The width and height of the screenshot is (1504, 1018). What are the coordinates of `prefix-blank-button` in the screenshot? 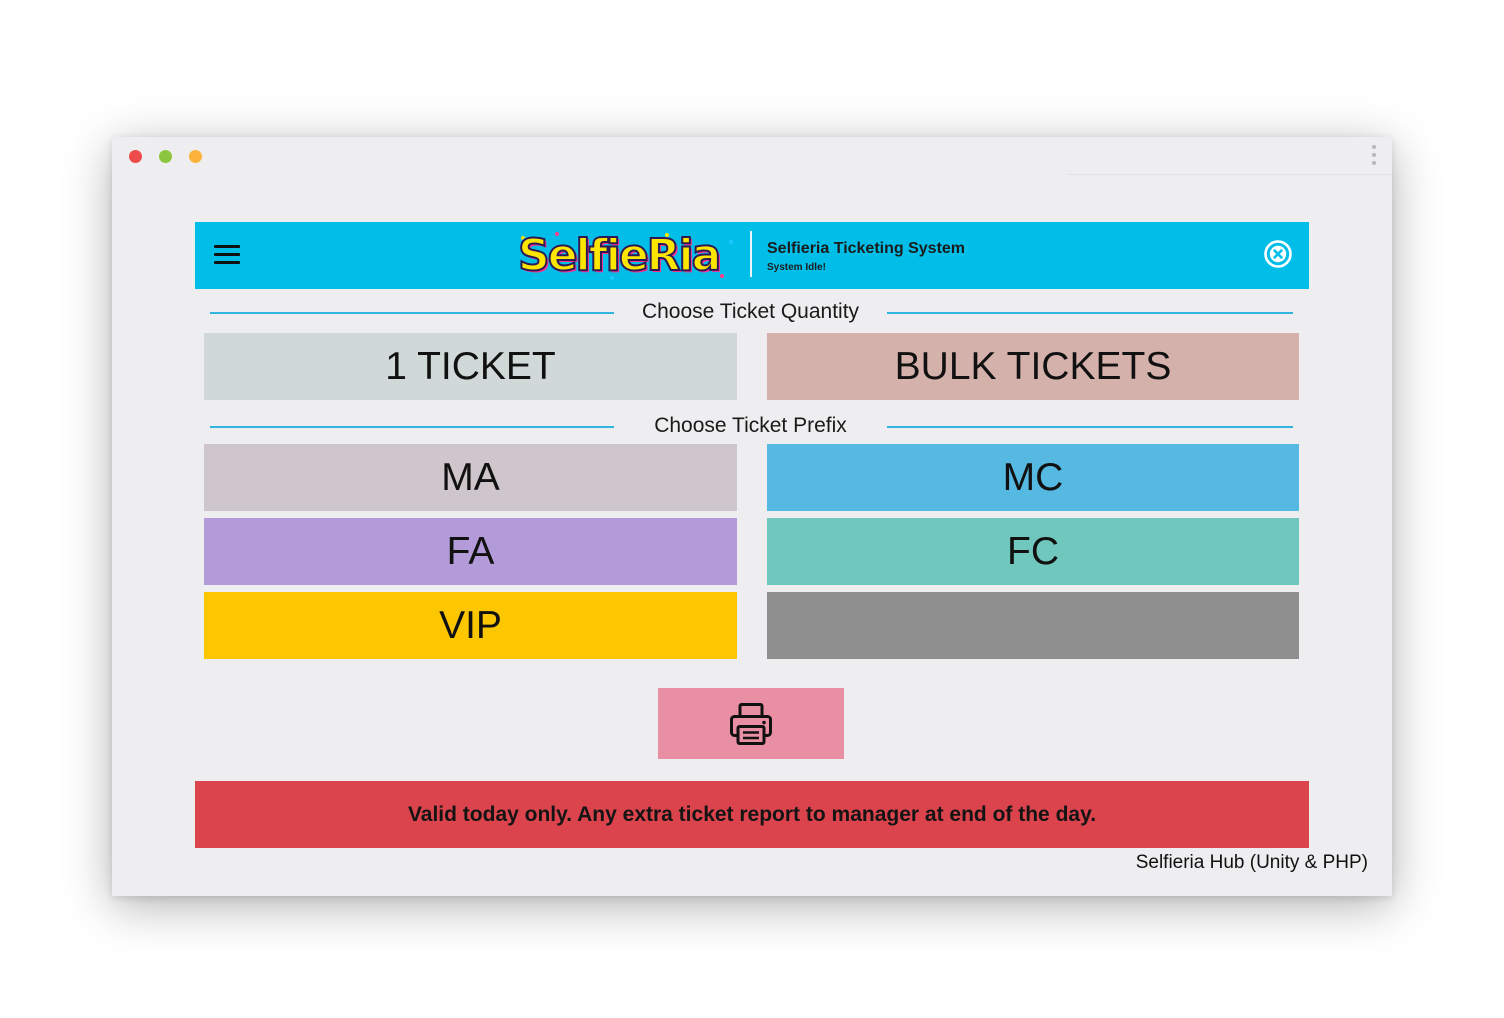 It's located at (1033, 625).